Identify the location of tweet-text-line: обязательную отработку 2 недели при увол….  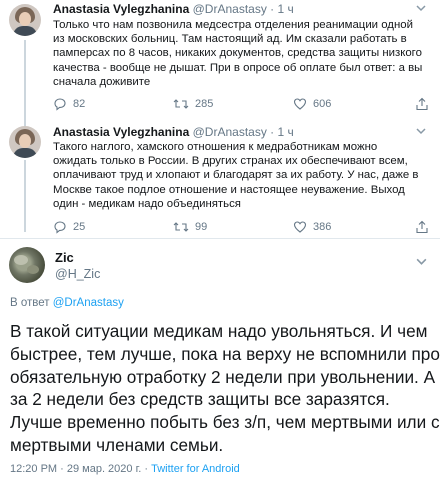
(223, 376).